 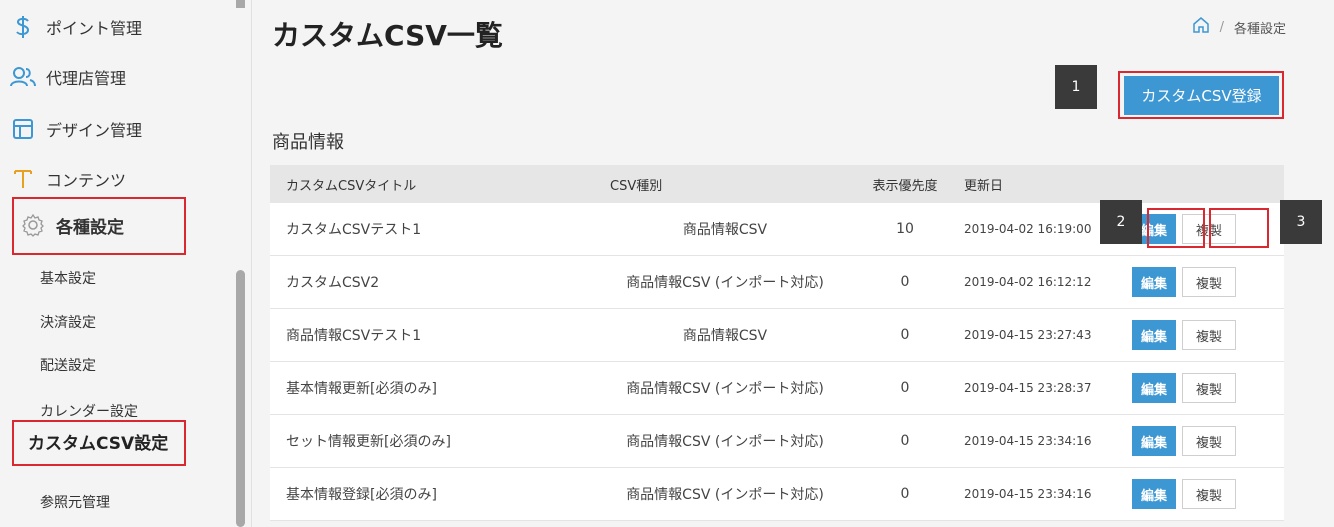 I want to click on sidebar-item-label: 代理店管理, so click(x=86, y=78).